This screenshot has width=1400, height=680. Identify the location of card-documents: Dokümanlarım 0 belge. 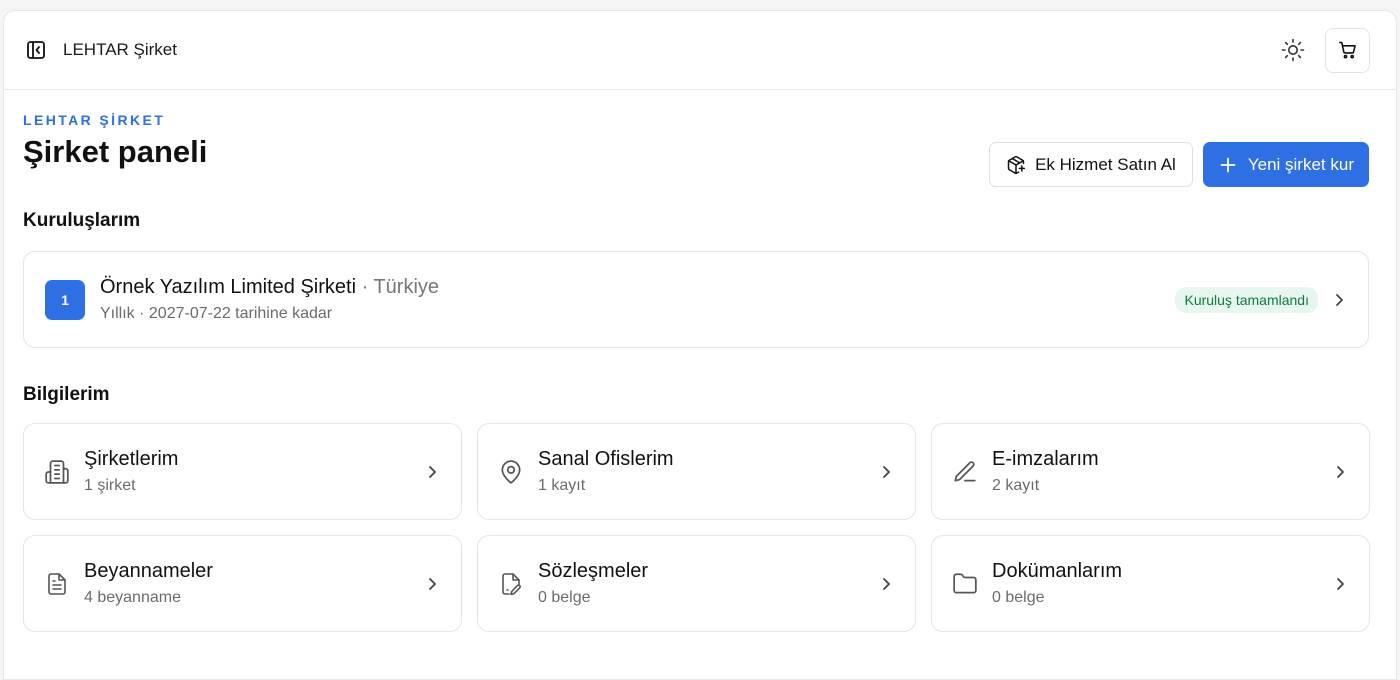
(1150, 583).